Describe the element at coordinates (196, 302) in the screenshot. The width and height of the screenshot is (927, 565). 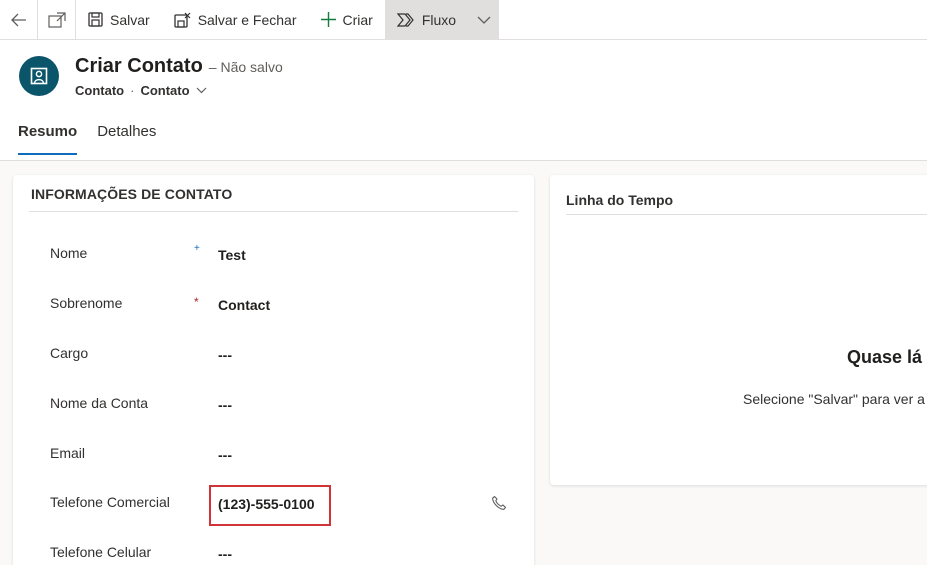
I see `required-marker: *` at that location.